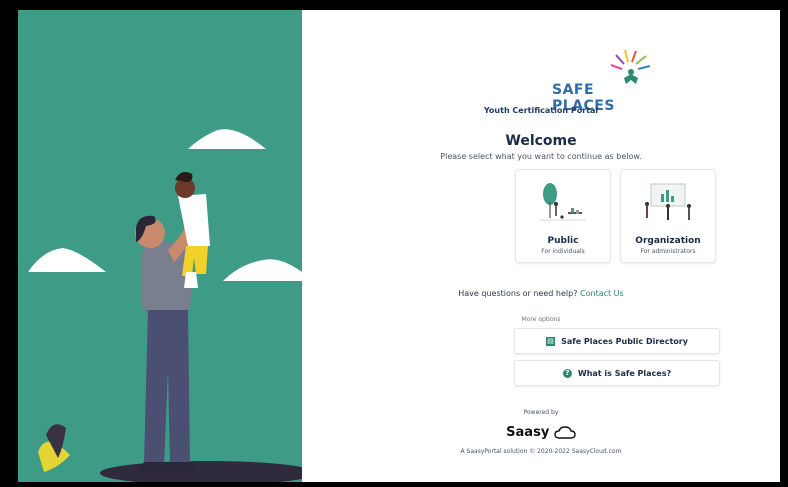  Describe the element at coordinates (602, 293) in the screenshot. I see `contact-us-link: Contact Us` at that location.